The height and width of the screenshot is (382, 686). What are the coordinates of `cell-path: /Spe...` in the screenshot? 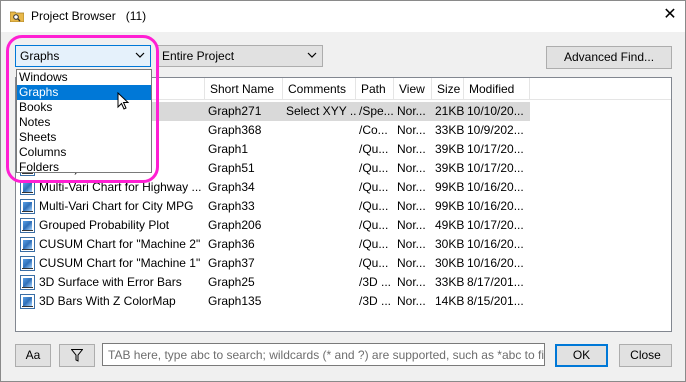 It's located at (375, 111).